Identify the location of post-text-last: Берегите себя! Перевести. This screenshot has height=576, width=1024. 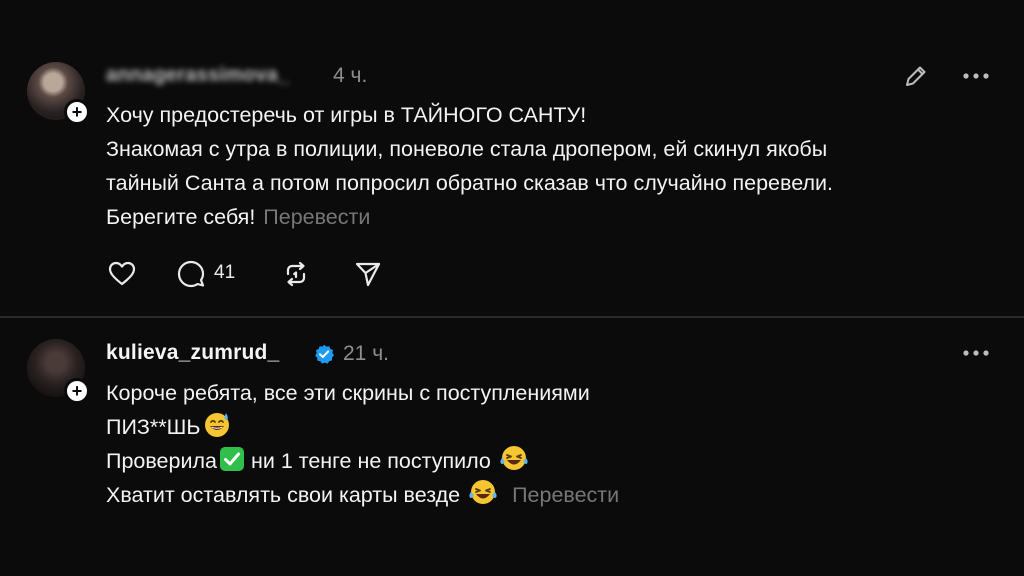
(238, 217).